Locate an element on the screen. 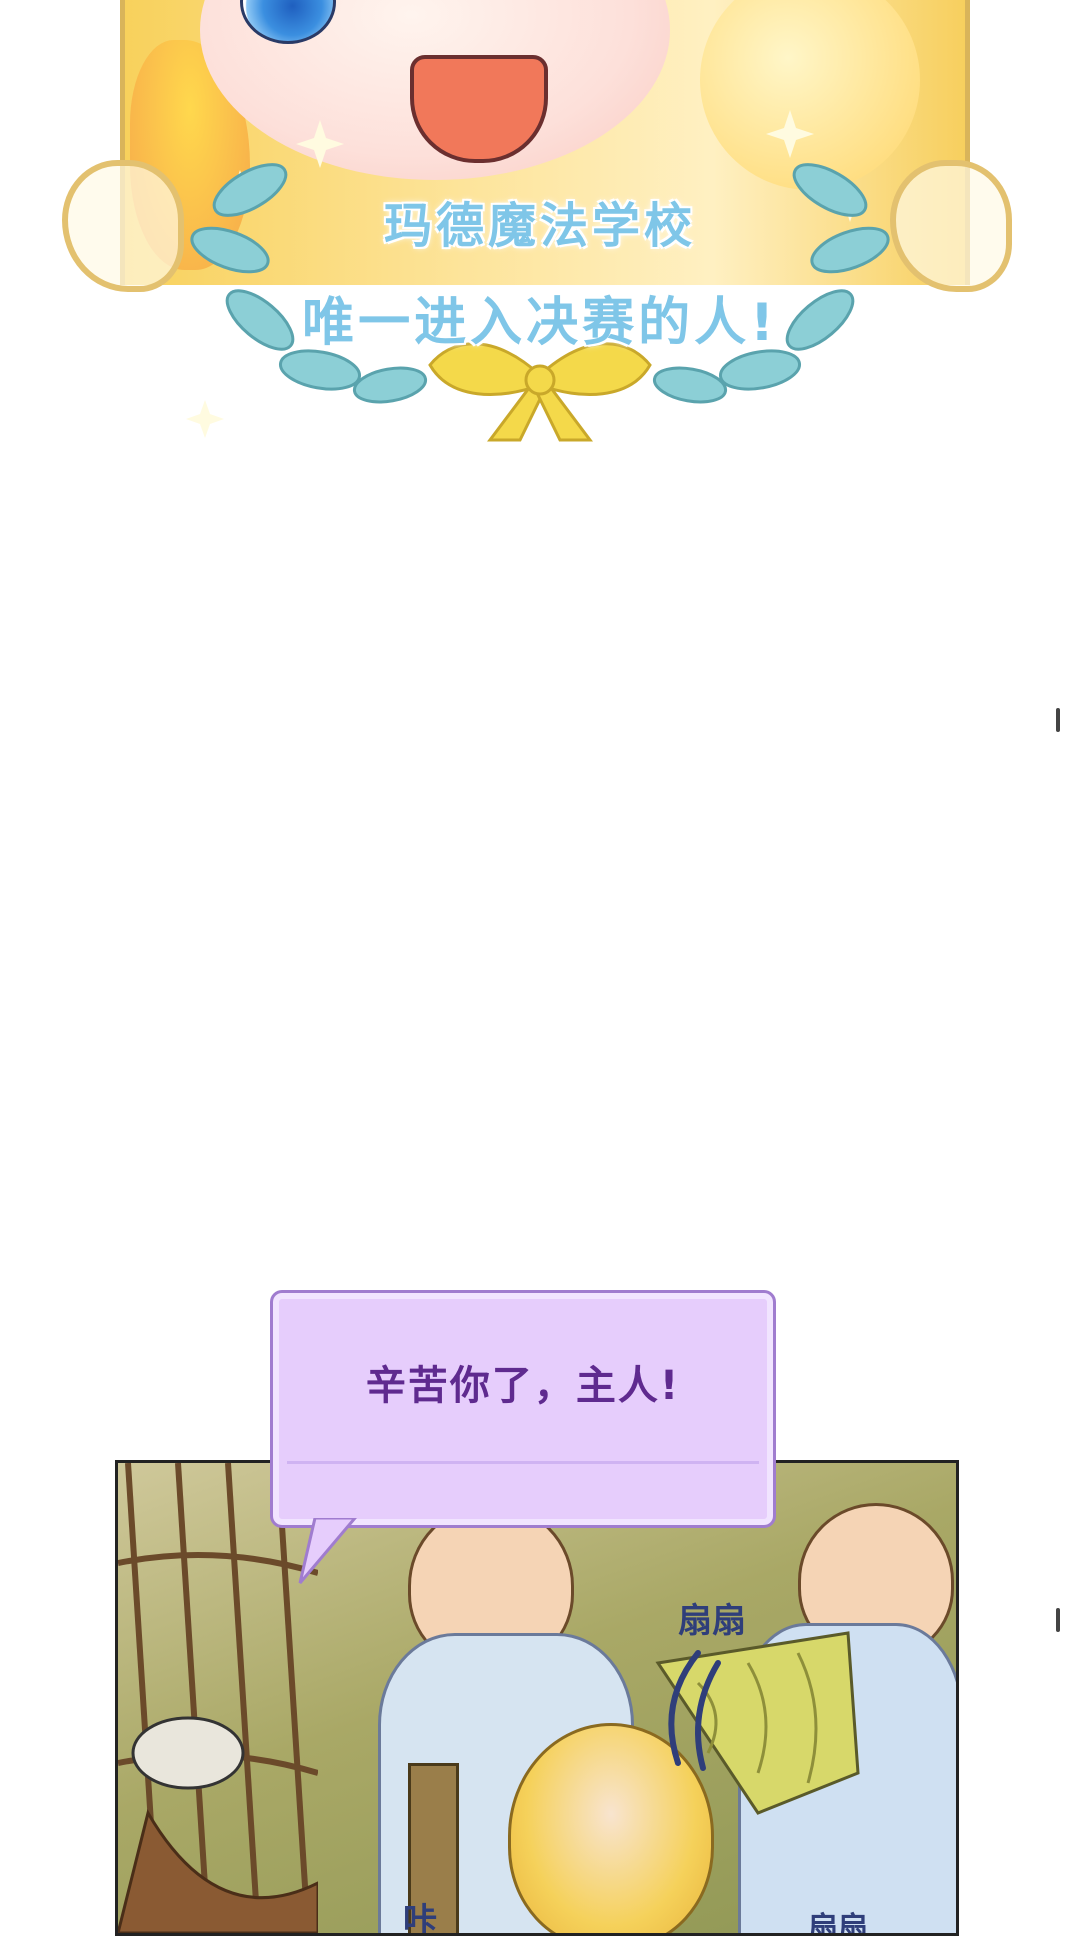 This screenshot has width=1080, height=1936. sfx-fan-text: 扇扇 is located at coordinates (712, 1621).